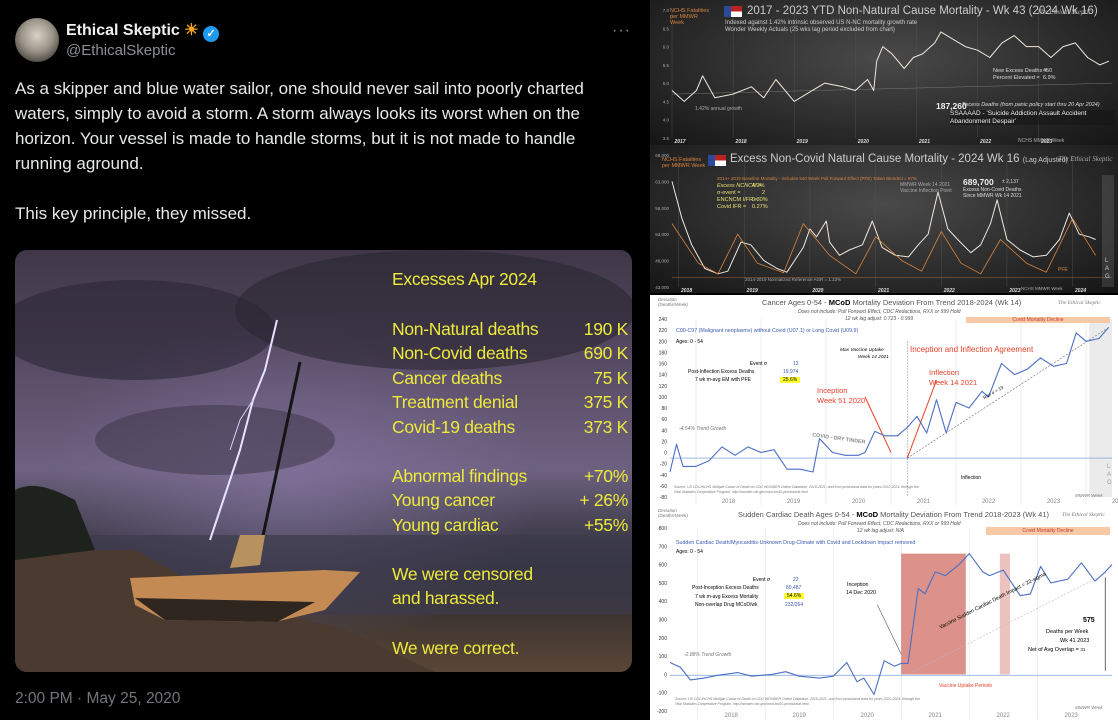  Describe the element at coordinates (665, 454) in the screenshot. I see `y-tick-label: 0` at that location.